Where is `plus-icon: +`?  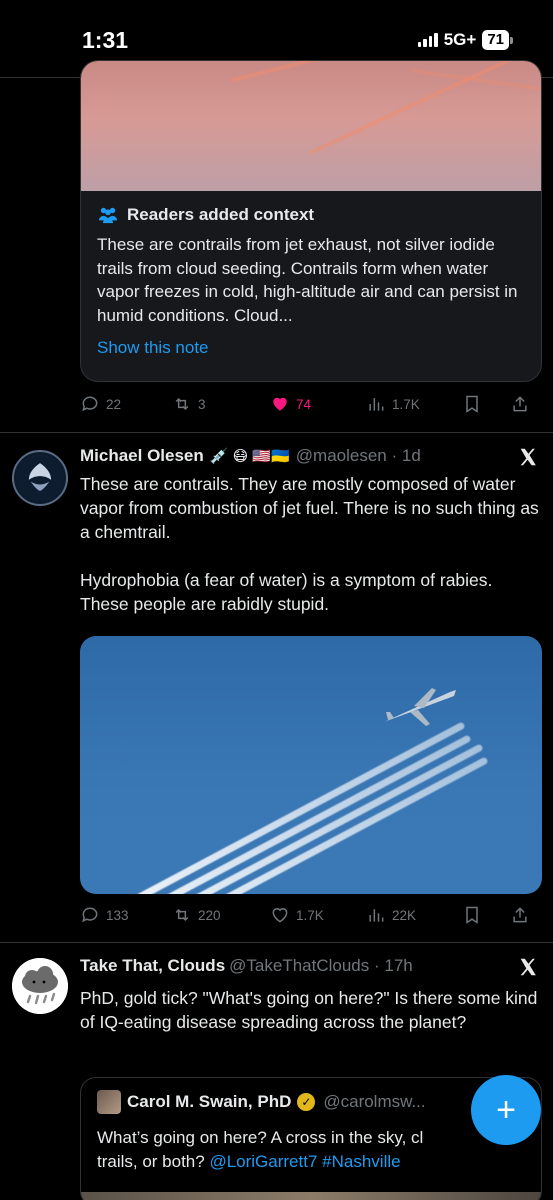
plus-icon: + is located at coordinates (506, 1109).